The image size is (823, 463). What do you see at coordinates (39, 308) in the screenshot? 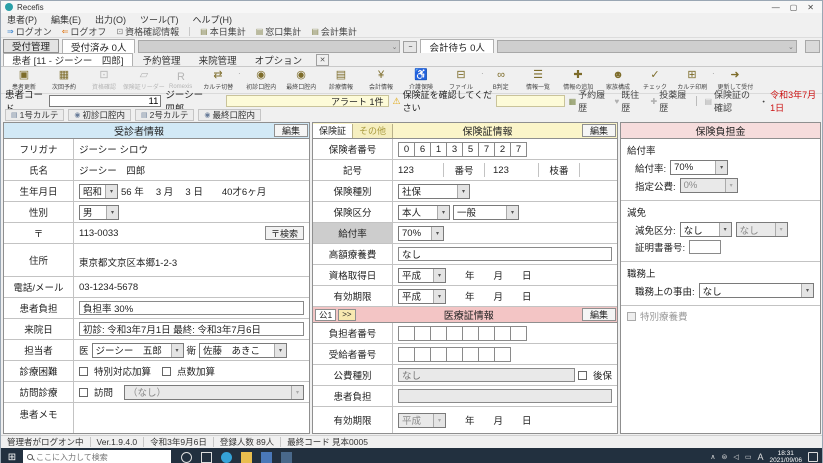
I see `patient-burden-label: 患者負担` at bounding box center [39, 308].